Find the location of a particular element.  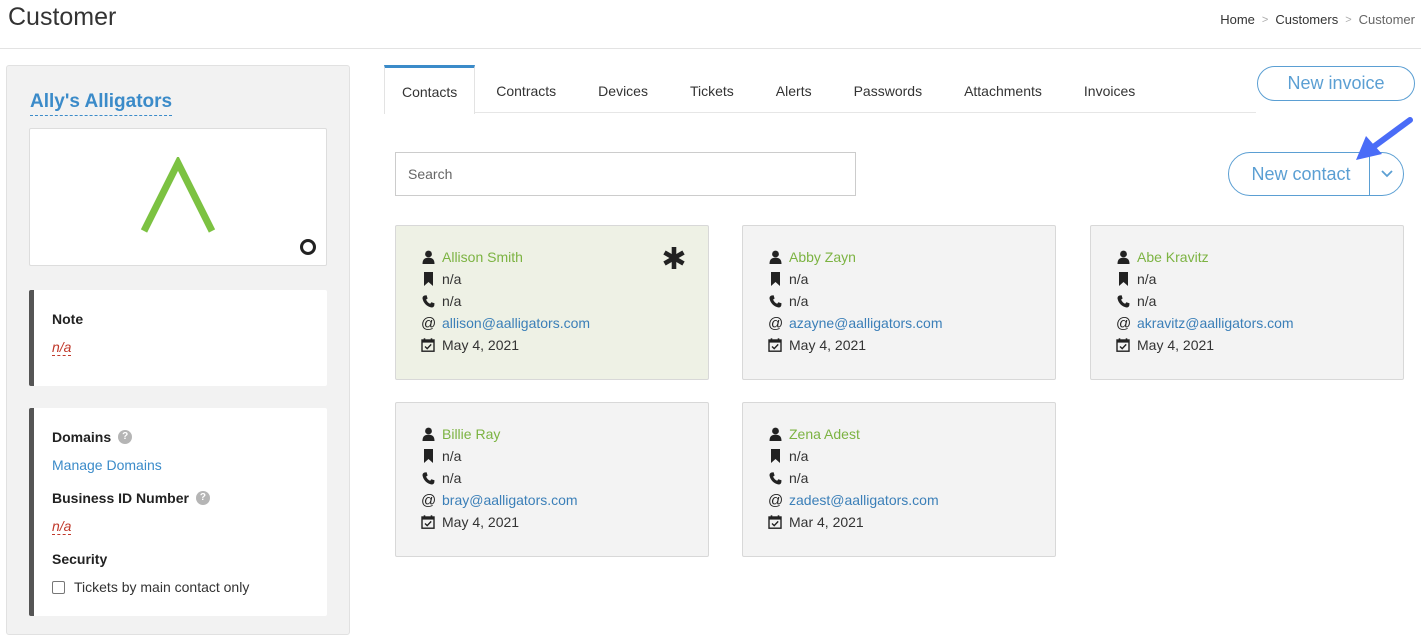

contact-name-row: Billie Ray is located at coordinates (460, 434).